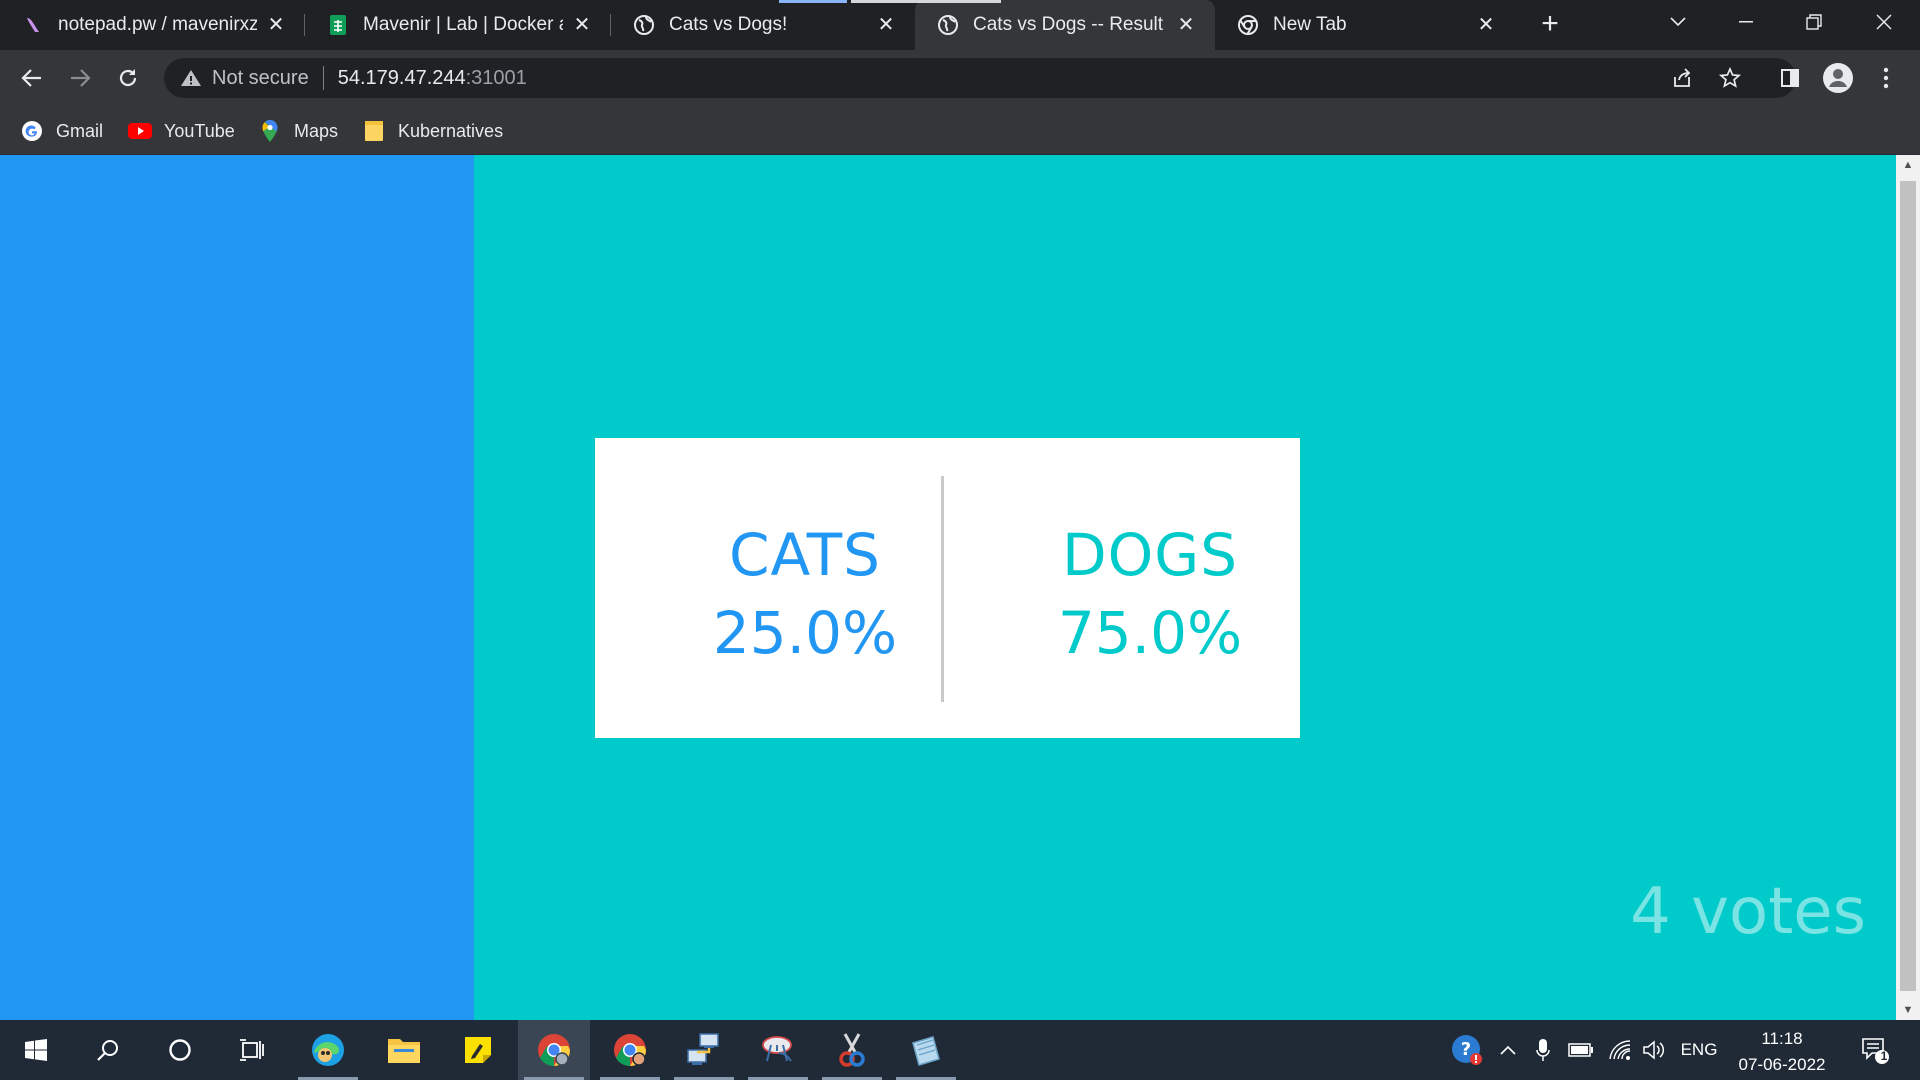 The width and height of the screenshot is (1920, 1080). I want to click on tab-mavenir-lab: Mavenir | Lab | Docker and ✕, so click(458, 25).